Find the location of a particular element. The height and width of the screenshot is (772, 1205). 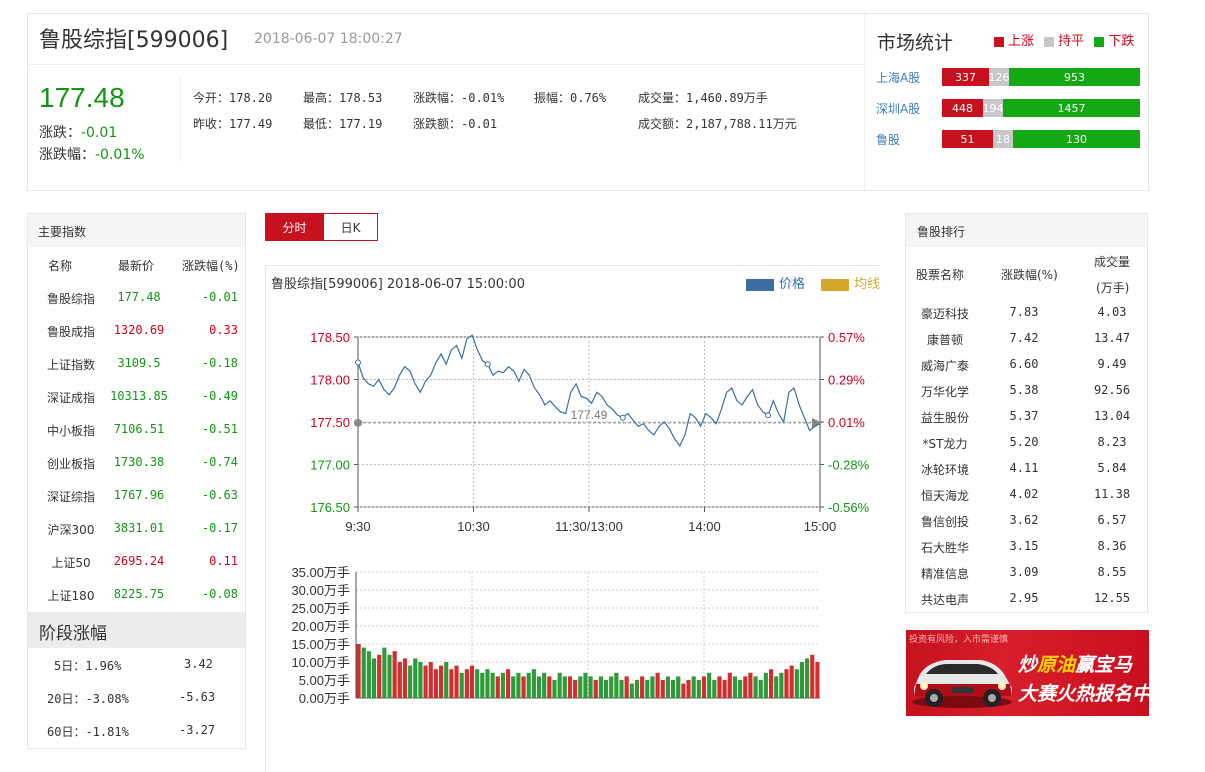

ranking-volume: 13.04 is located at coordinates (1112, 416).